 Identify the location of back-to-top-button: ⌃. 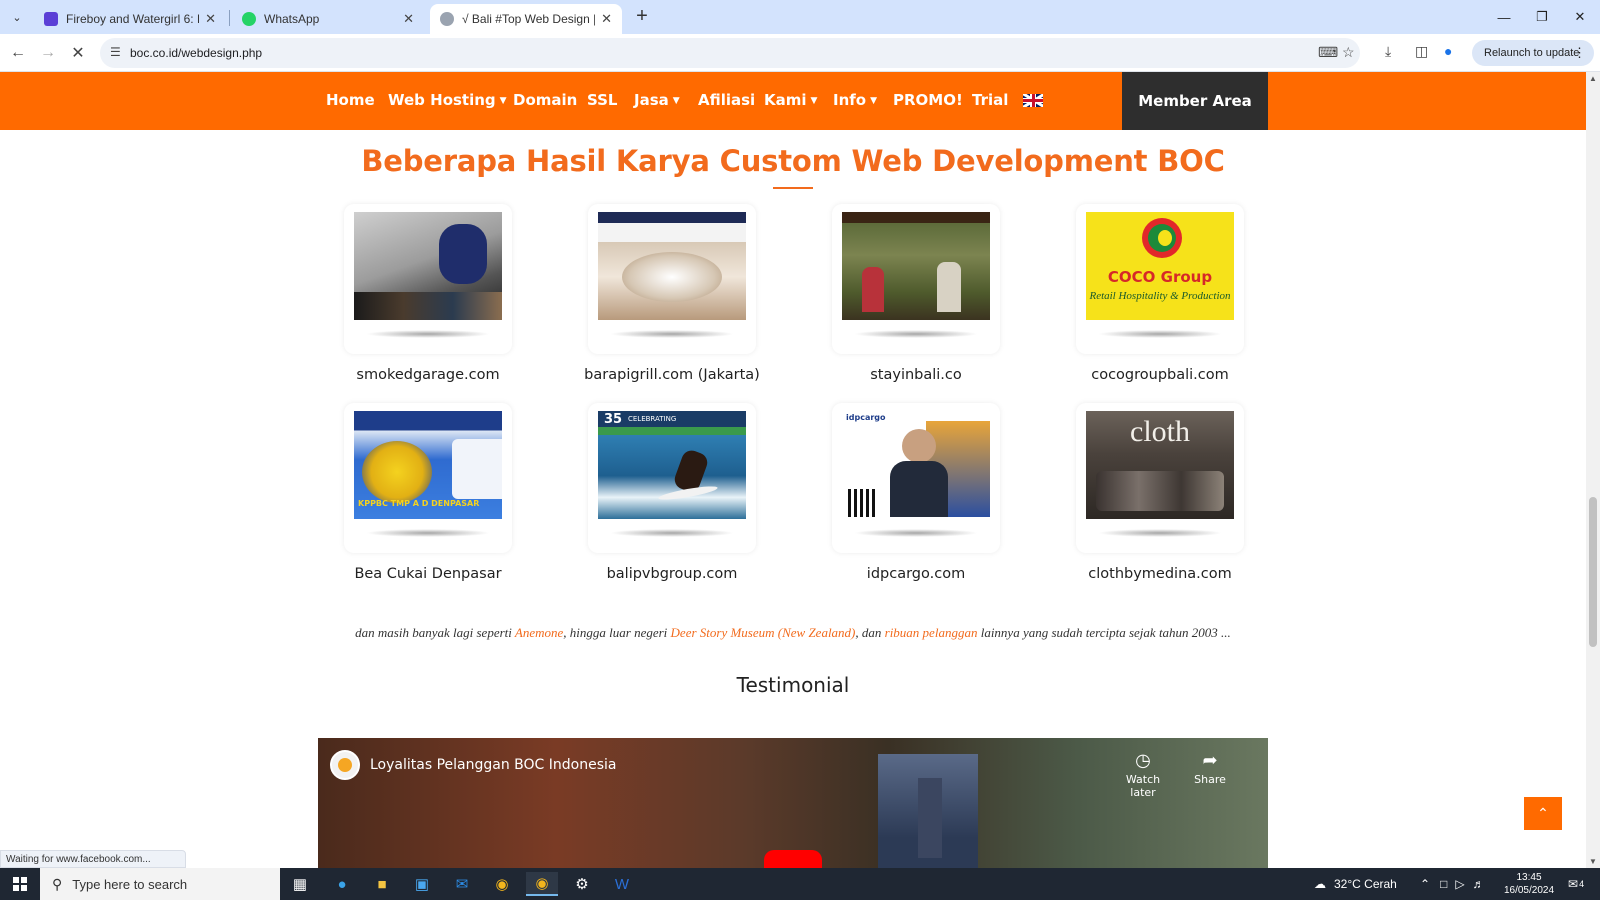
(1543, 813).